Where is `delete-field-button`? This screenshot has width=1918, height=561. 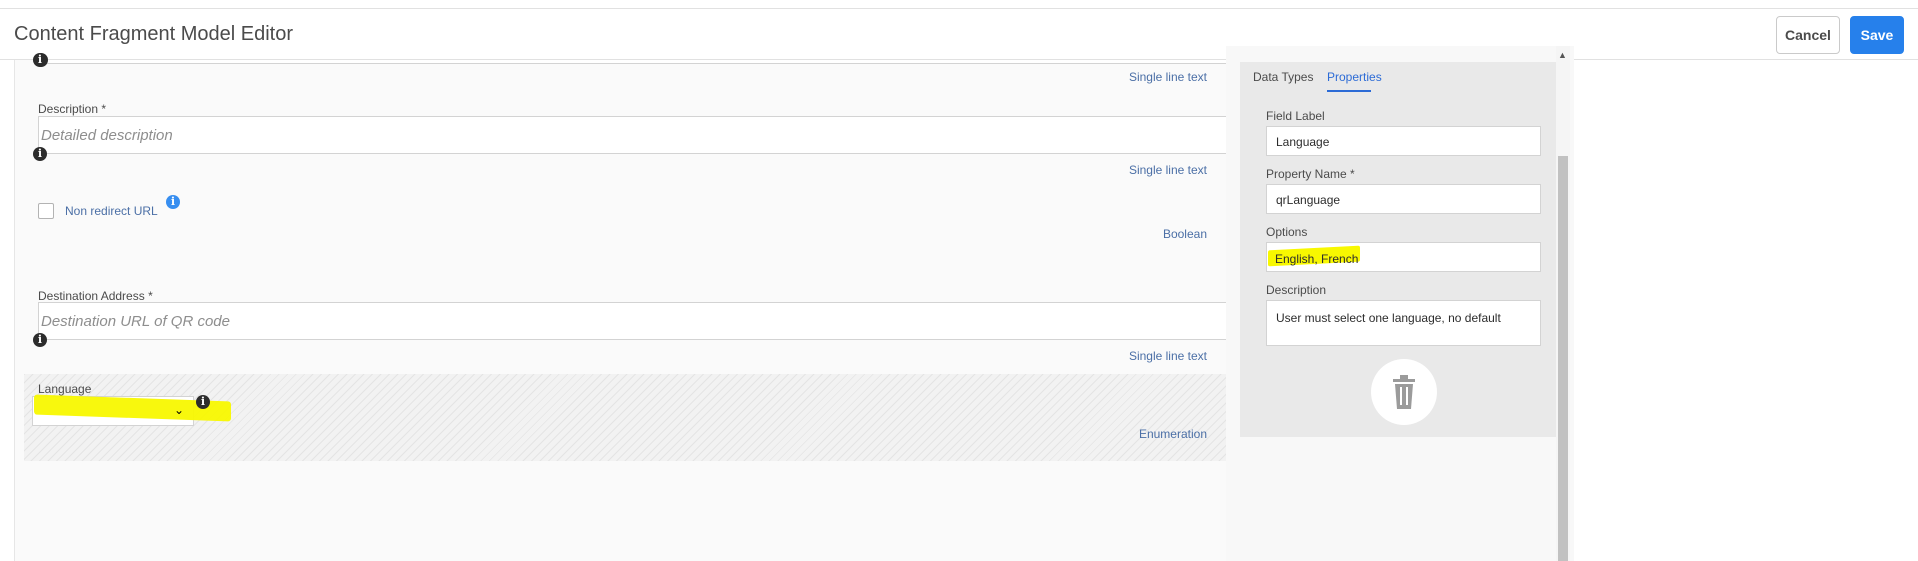
delete-field-button is located at coordinates (1404, 392).